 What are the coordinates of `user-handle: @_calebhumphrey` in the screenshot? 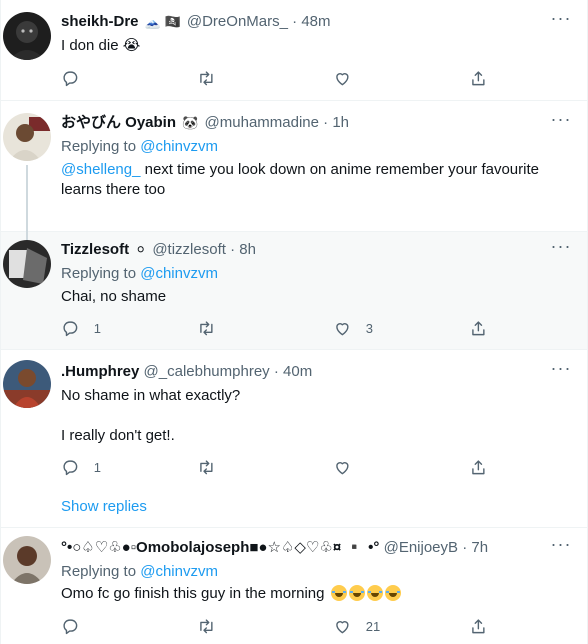 It's located at (207, 371).